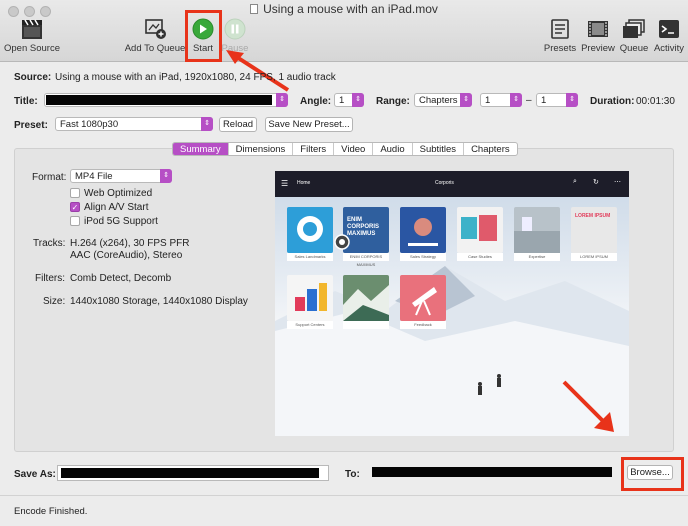 The width and height of the screenshot is (688, 526). Describe the element at coordinates (423, 257) in the screenshot. I see `tile-caption: Sales Strategy` at that location.